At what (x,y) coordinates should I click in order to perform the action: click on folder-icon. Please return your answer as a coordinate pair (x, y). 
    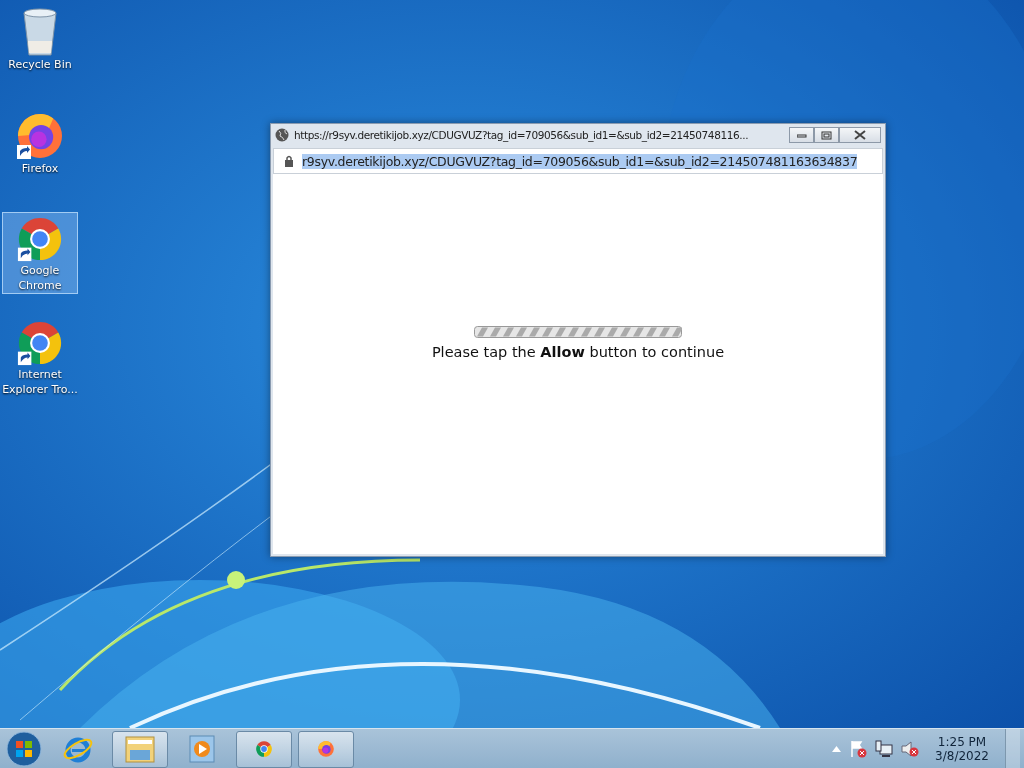
    Looking at the image, I should click on (140, 749).